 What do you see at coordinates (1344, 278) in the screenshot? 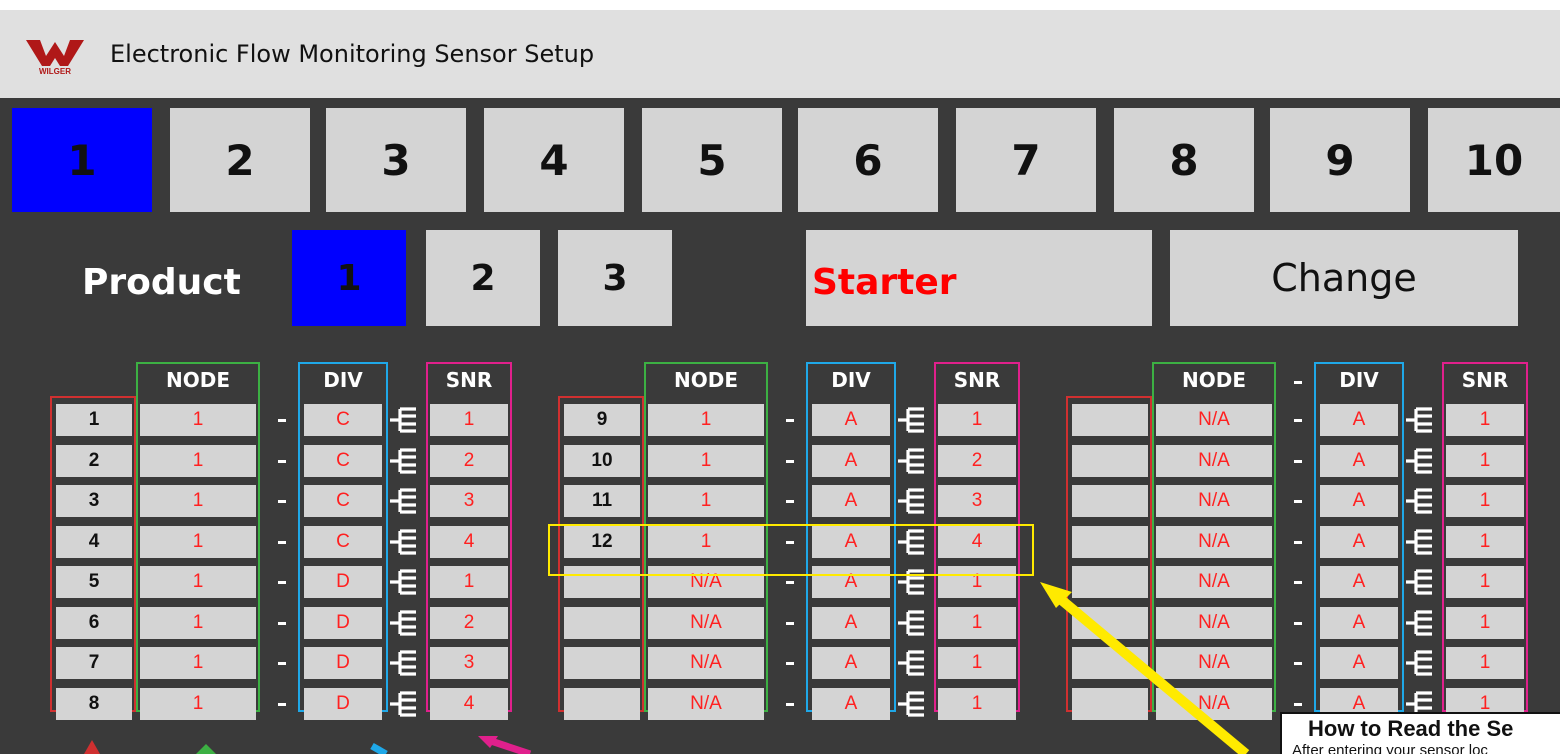
I see `change-button: Change` at bounding box center [1344, 278].